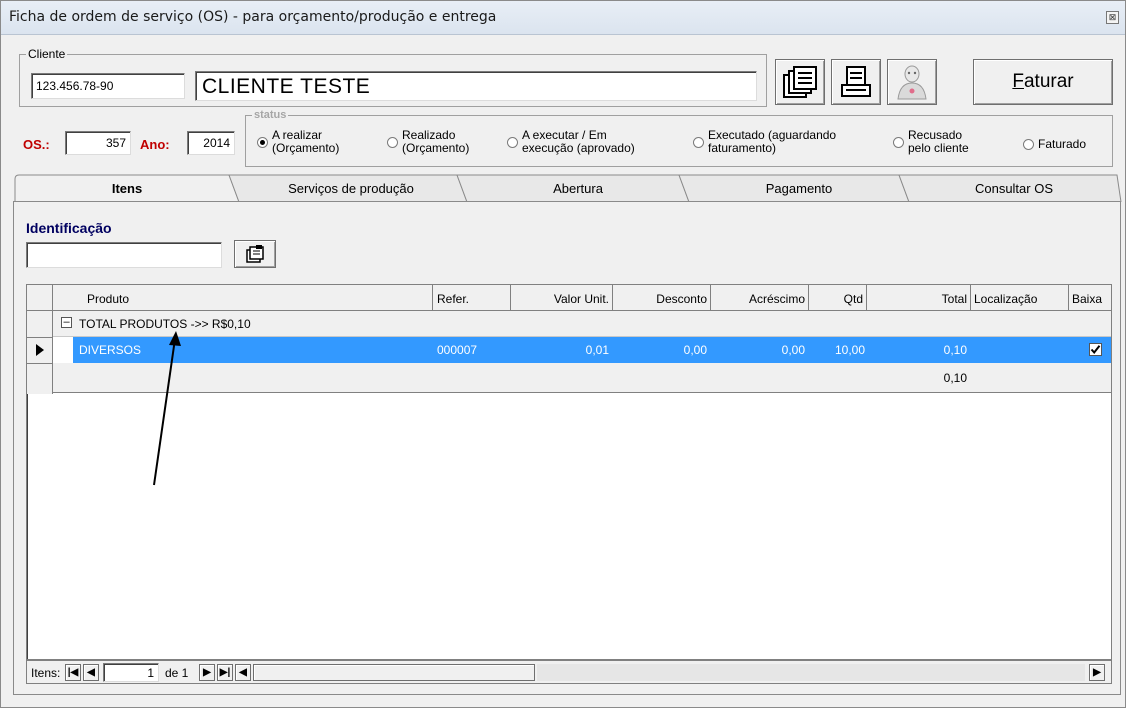 The height and width of the screenshot is (709, 1126). I want to click on col-localizacao: Localização, so click(1020, 298).